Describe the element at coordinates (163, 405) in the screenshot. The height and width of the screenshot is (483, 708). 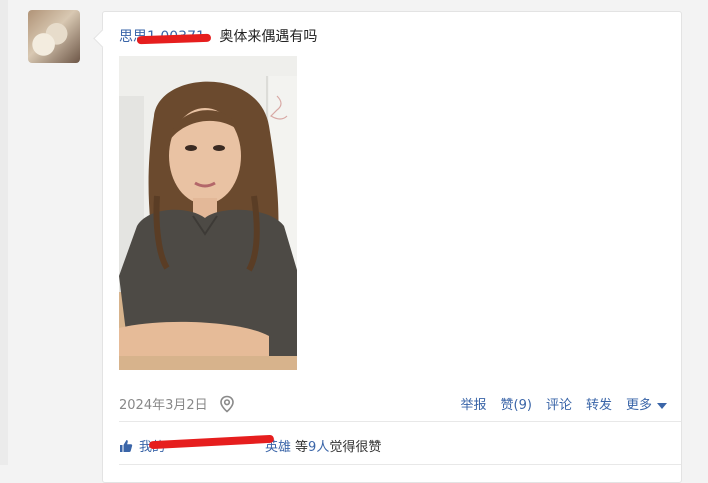
I see `post-date: 2024年3月2日` at that location.